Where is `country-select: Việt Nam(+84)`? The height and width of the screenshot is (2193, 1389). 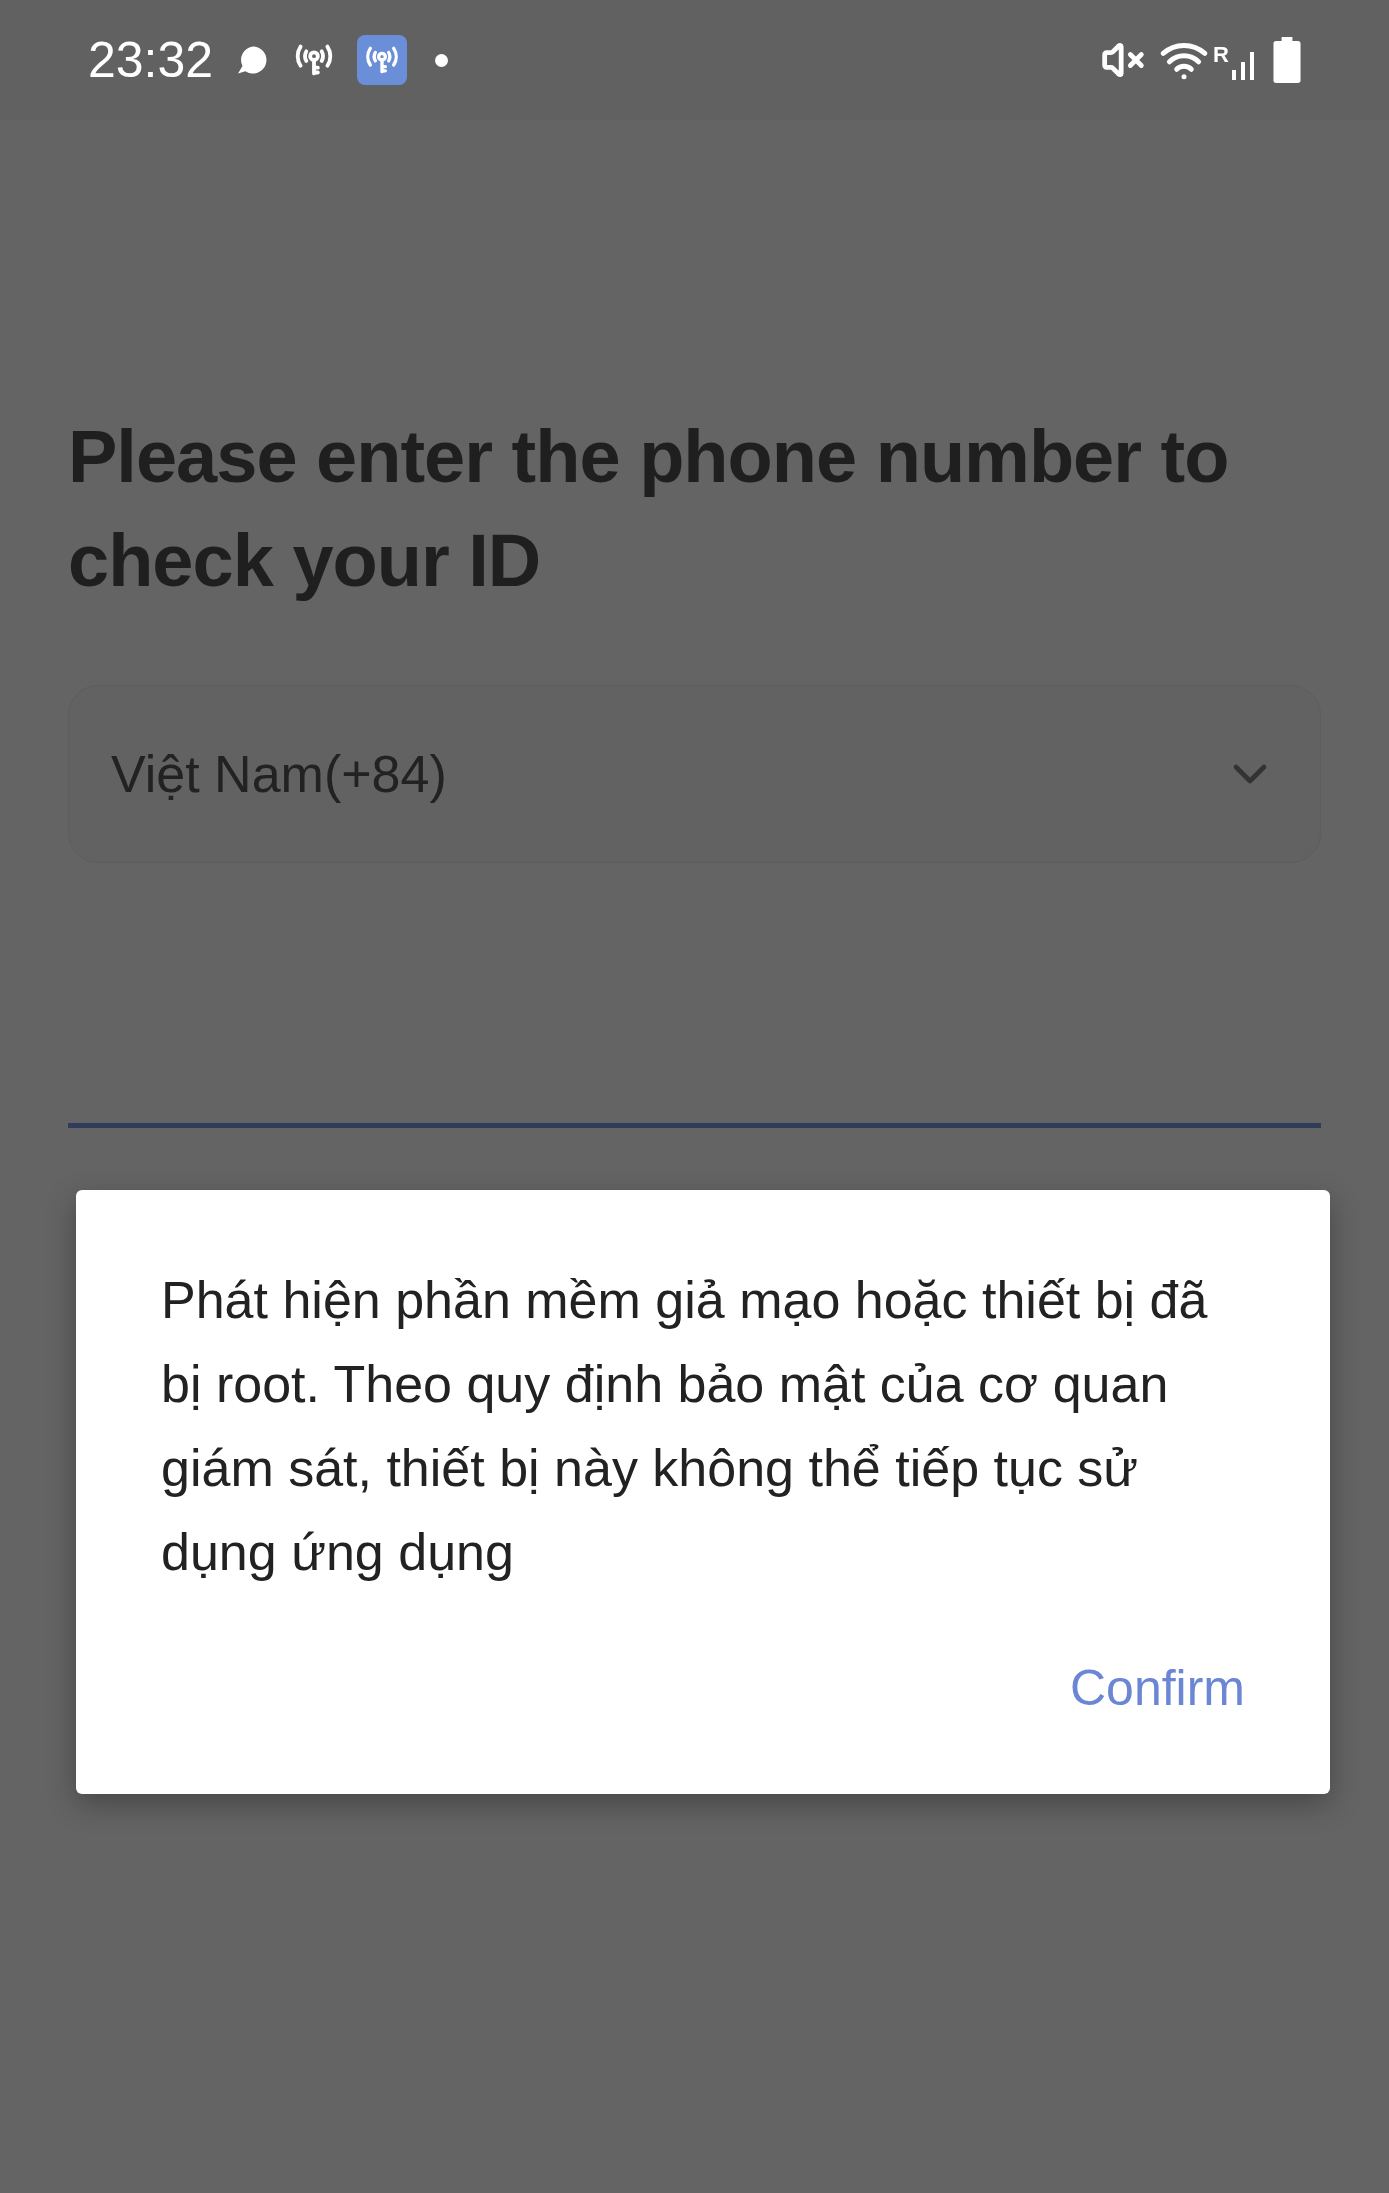
country-select: Việt Nam(+84) is located at coordinates (694, 774).